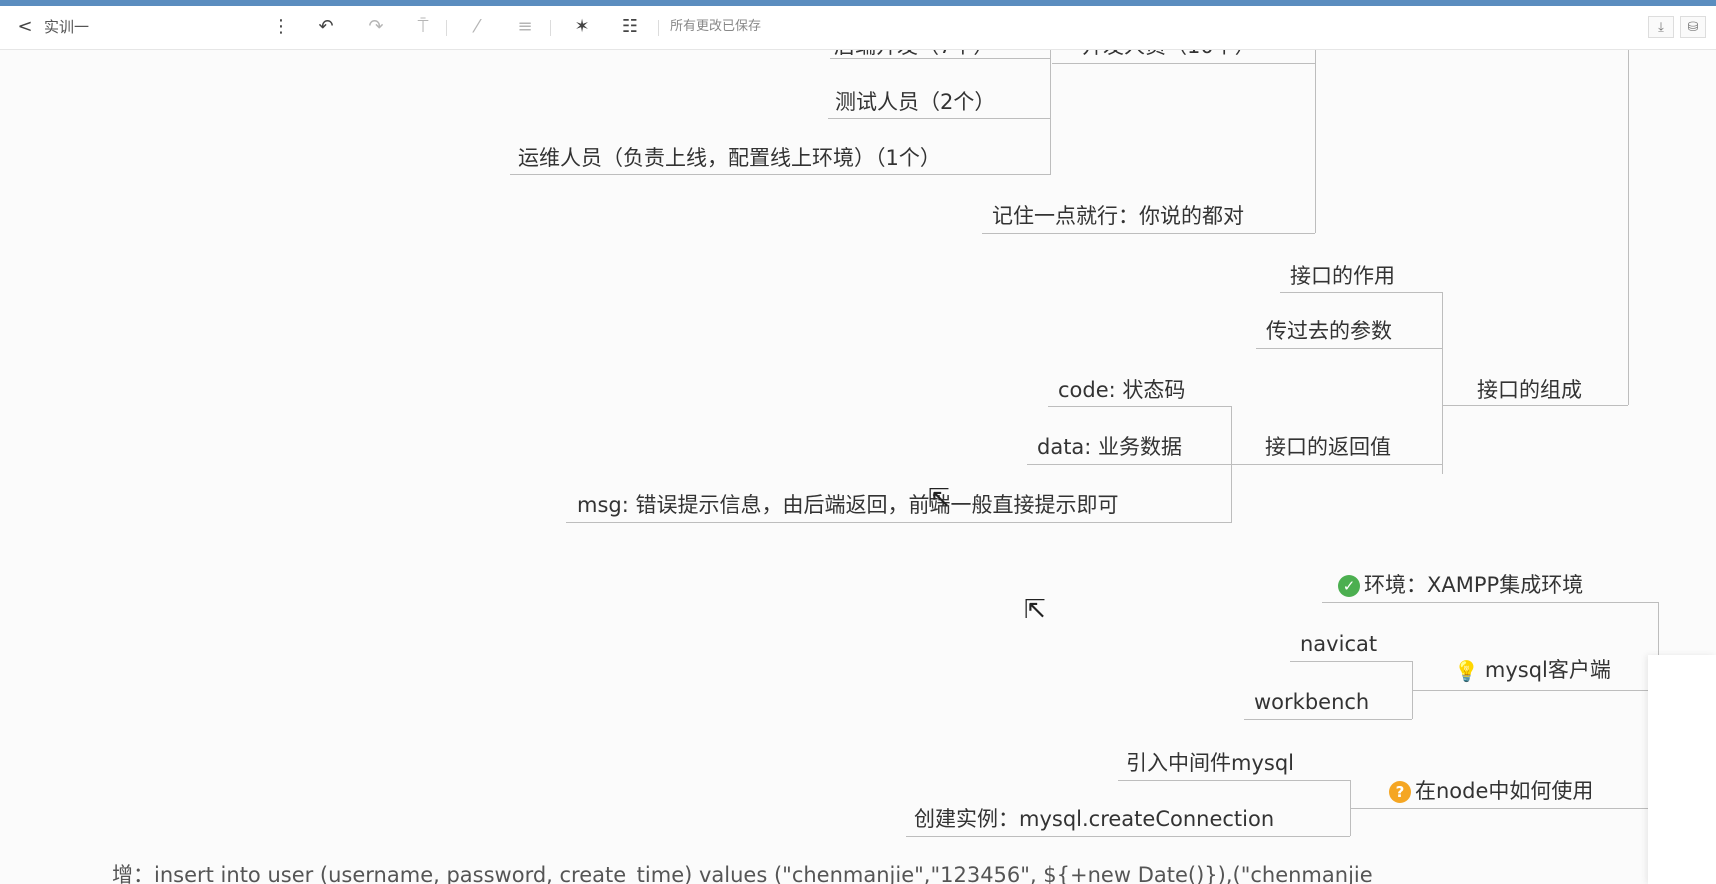  I want to click on back-icon: <, so click(25, 27).